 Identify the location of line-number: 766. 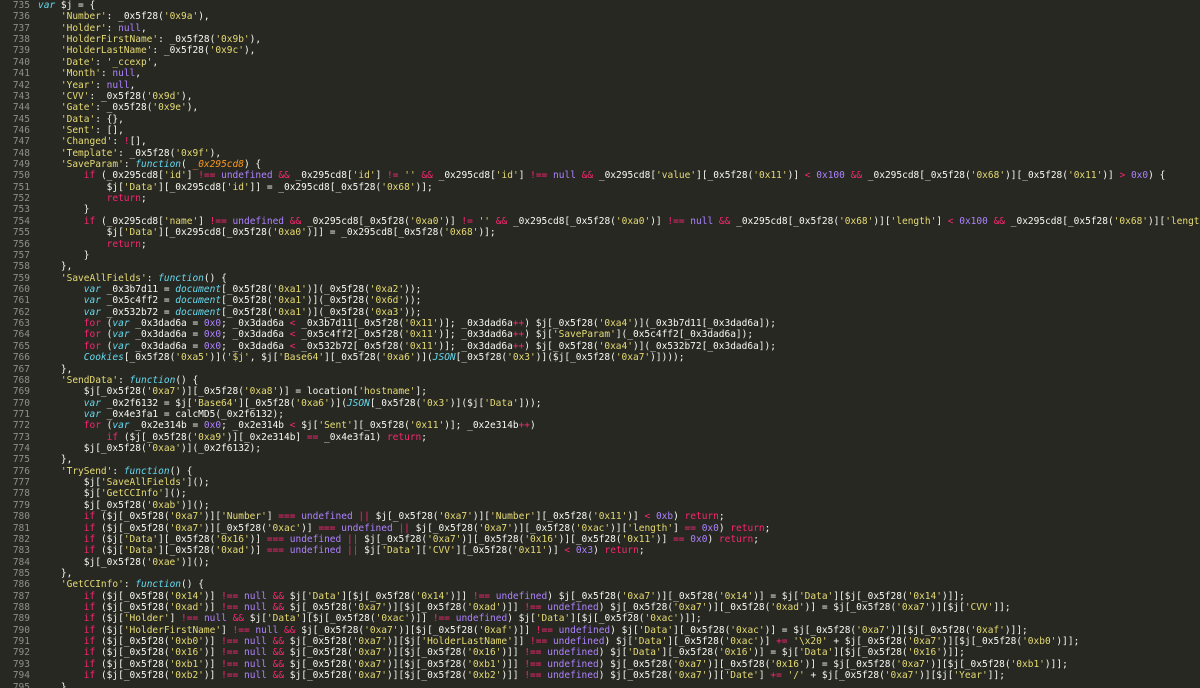
(21, 358).